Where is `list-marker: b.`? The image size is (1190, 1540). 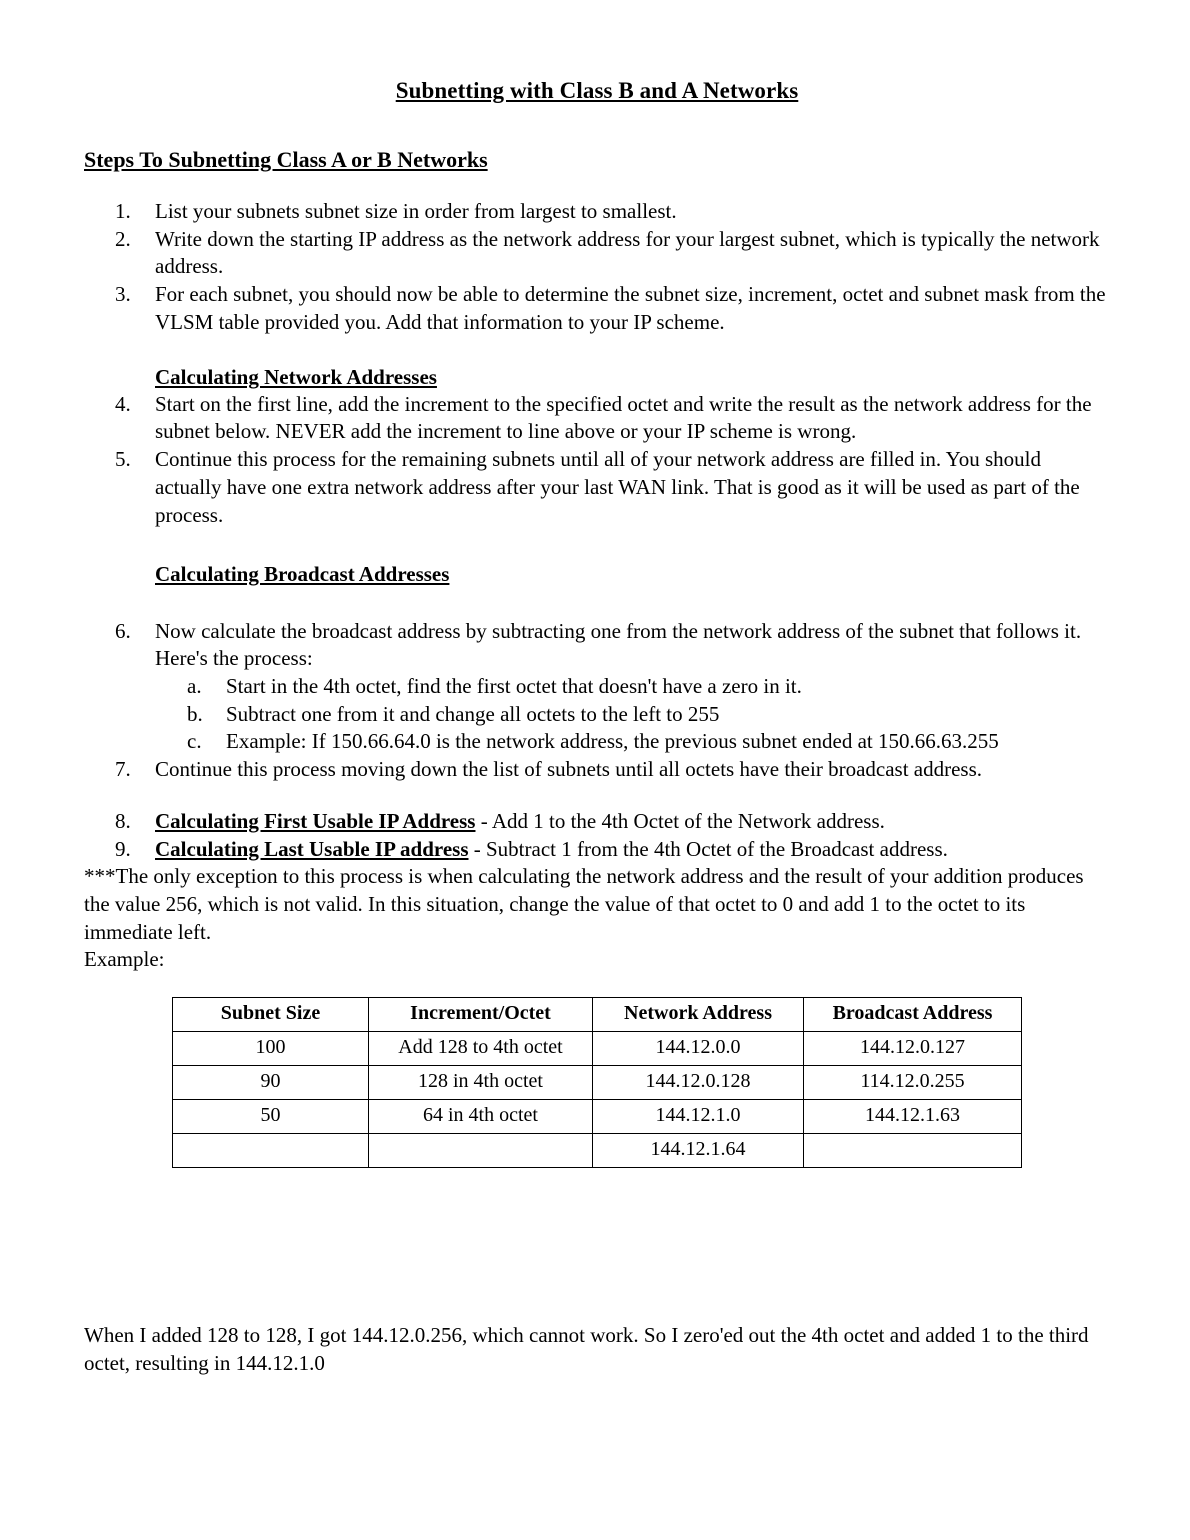 list-marker: b. is located at coordinates (195, 713).